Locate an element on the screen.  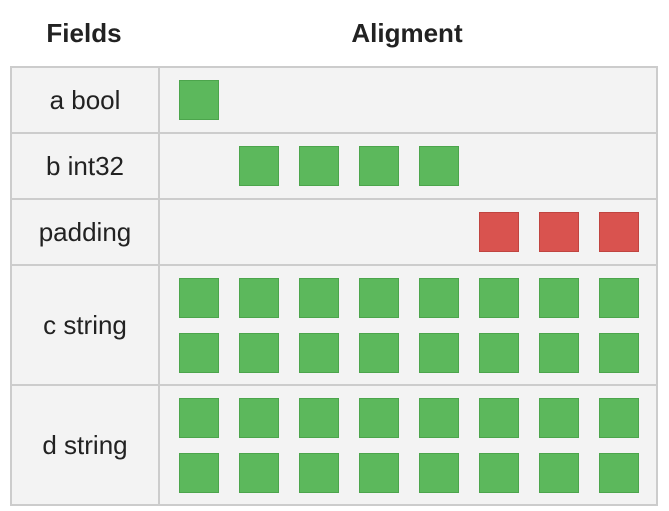
table-row-b-int32: b int32 is located at coordinates (334, 165).